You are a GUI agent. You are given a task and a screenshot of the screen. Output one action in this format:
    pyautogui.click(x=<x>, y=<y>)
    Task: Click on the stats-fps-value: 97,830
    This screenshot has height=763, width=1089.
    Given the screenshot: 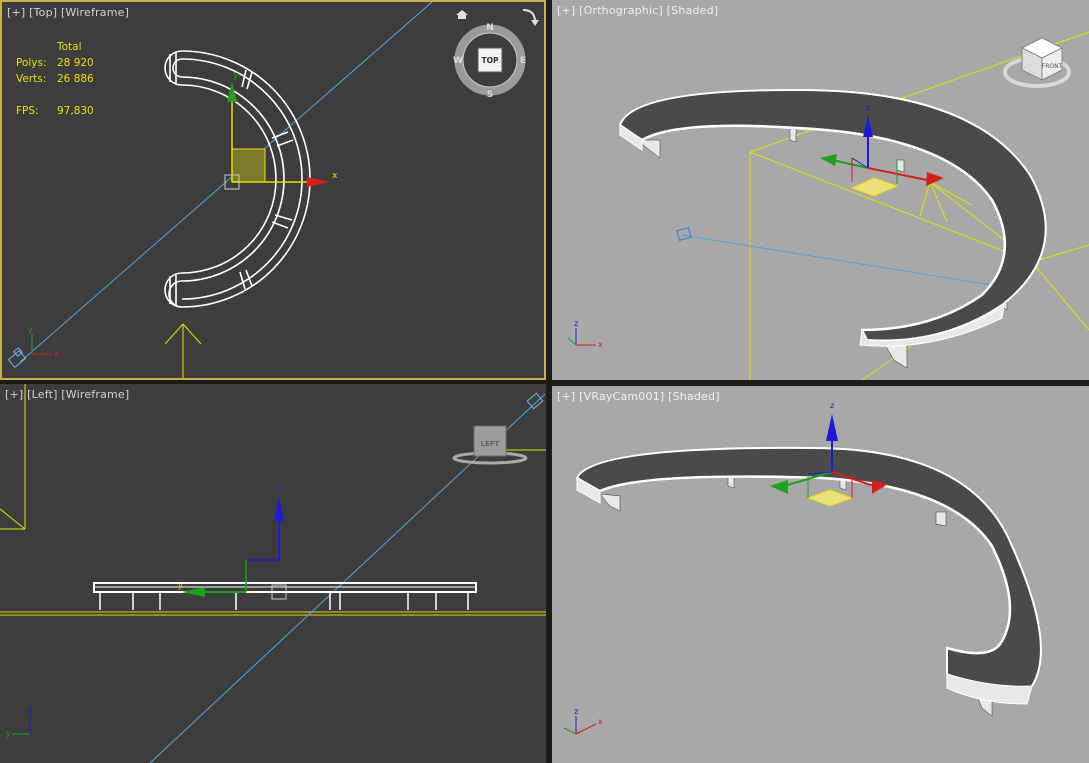 What is the action you would take?
    pyautogui.click(x=75, y=111)
    